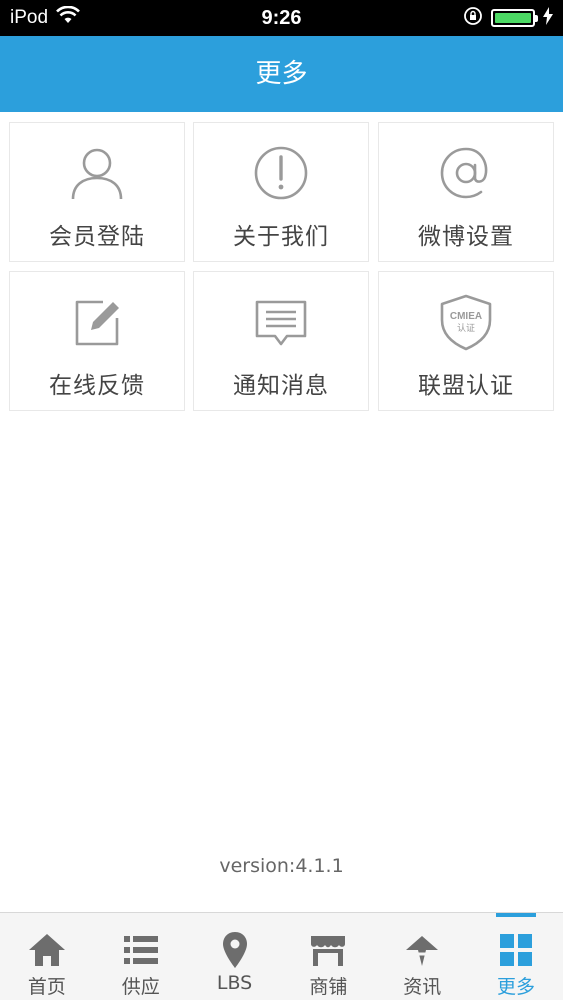  What do you see at coordinates (97, 386) in the screenshot?
I see `grid-item-label: 在线反馈` at bounding box center [97, 386].